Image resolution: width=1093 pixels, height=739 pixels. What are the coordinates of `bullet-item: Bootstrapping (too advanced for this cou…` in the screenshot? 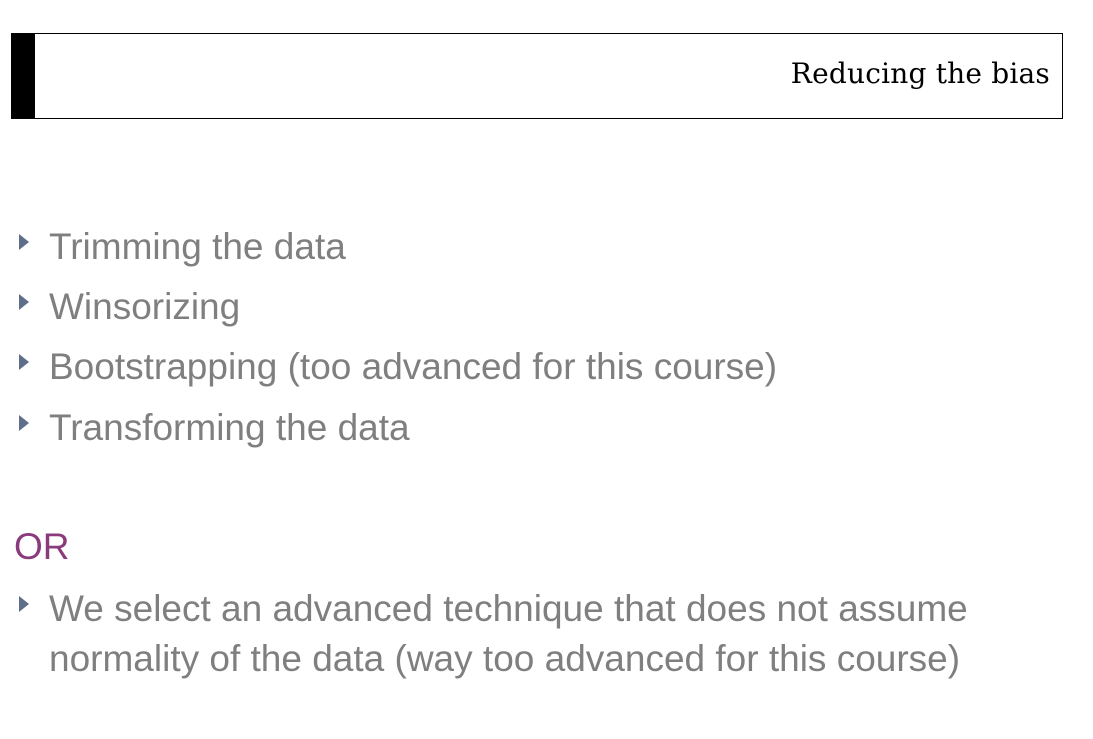 It's located at (395, 367).